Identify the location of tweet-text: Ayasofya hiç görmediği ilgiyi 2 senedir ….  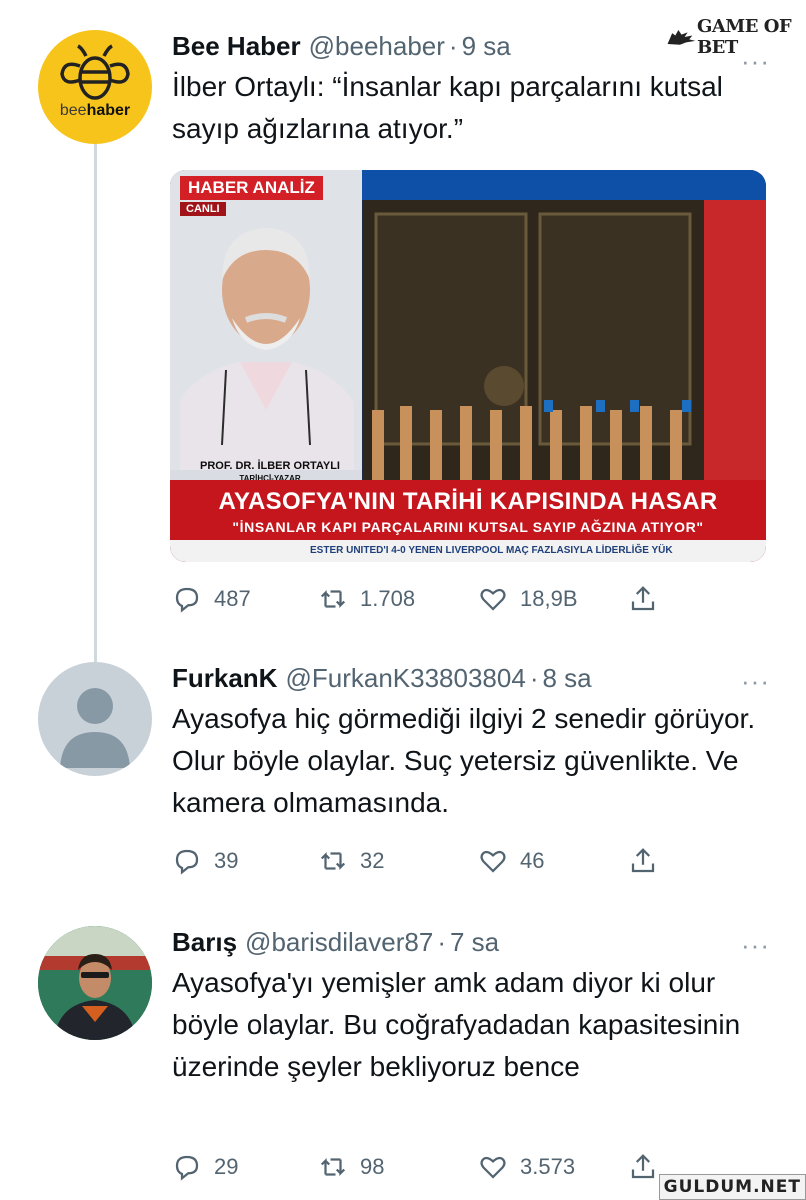
(464, 760).